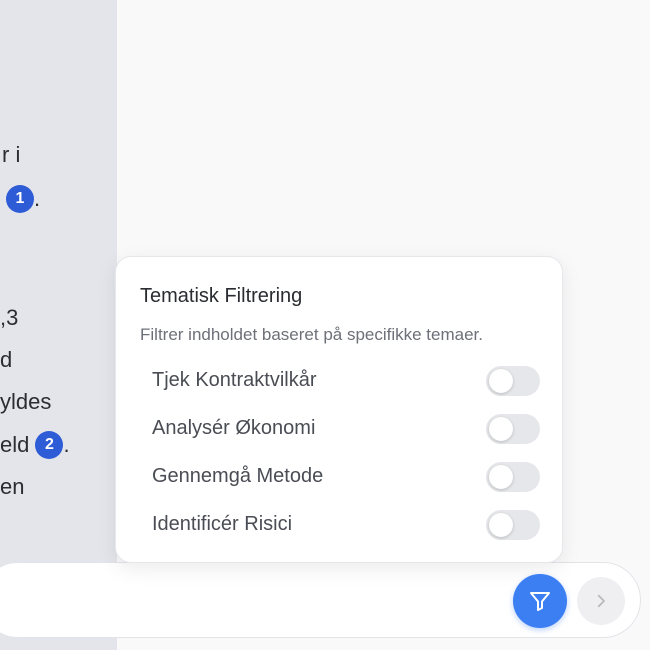 The image size is (650, 650). Describe the element at coordinates (20, 198) in the screenshot. I see `citation-badge: 1` at that location.